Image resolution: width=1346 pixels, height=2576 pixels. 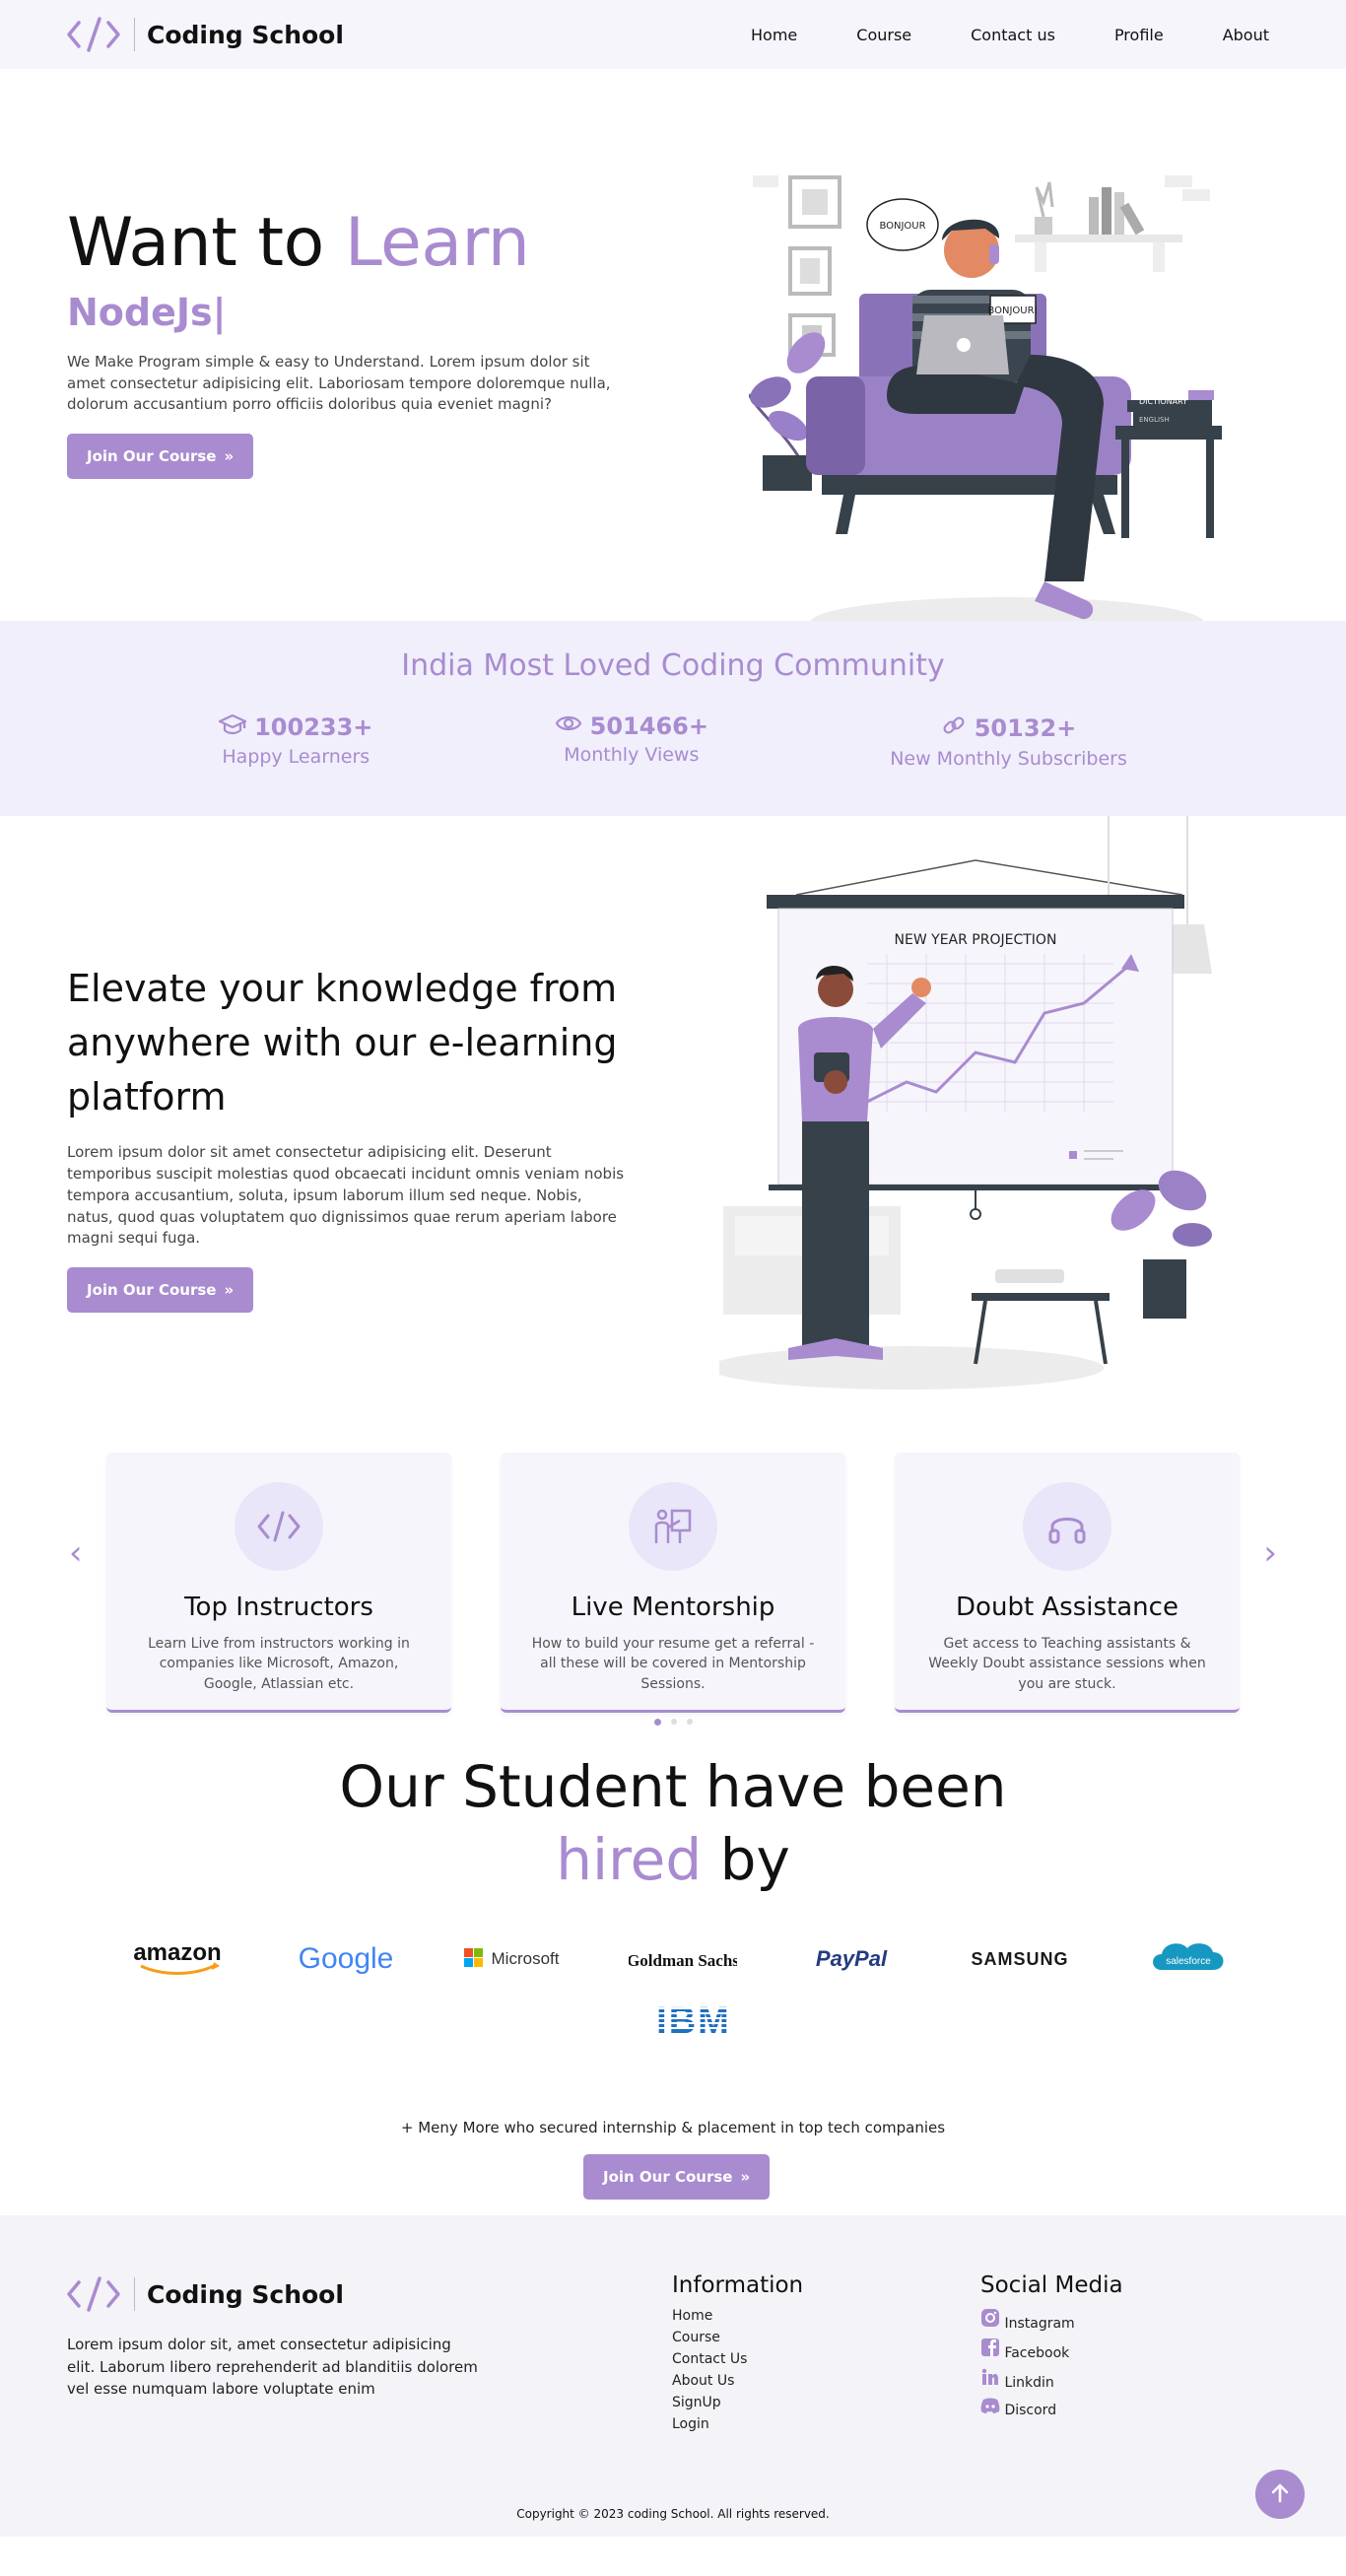 What do you see at coordinates (1188, 1958) in the screenshot?
I see `salesforce-logo: salesforce` at bounding box center [1188, 1958].